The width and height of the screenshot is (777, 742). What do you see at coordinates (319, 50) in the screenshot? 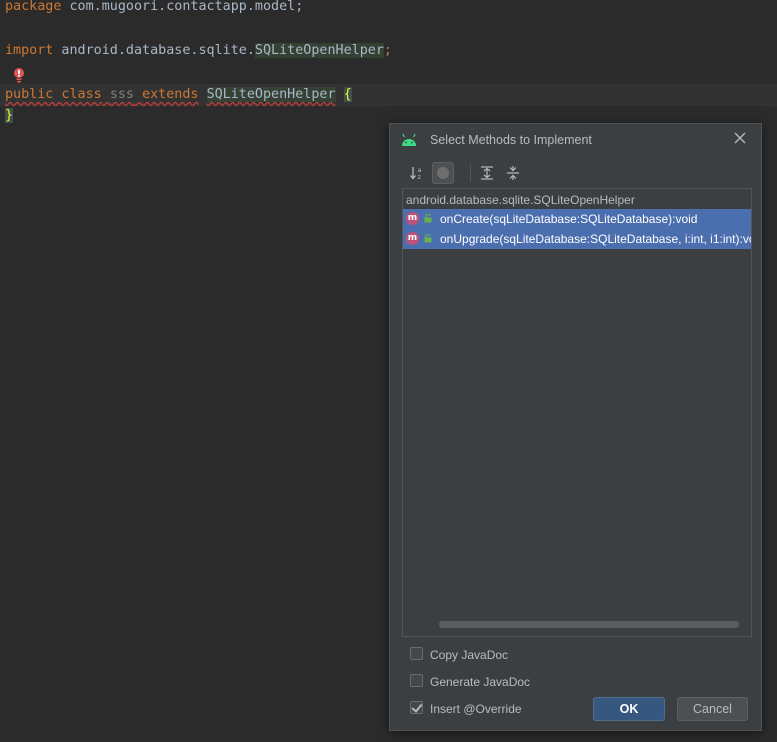
I see `import-type: SQLiteOpenHelper` at bounding box center [319, 50].